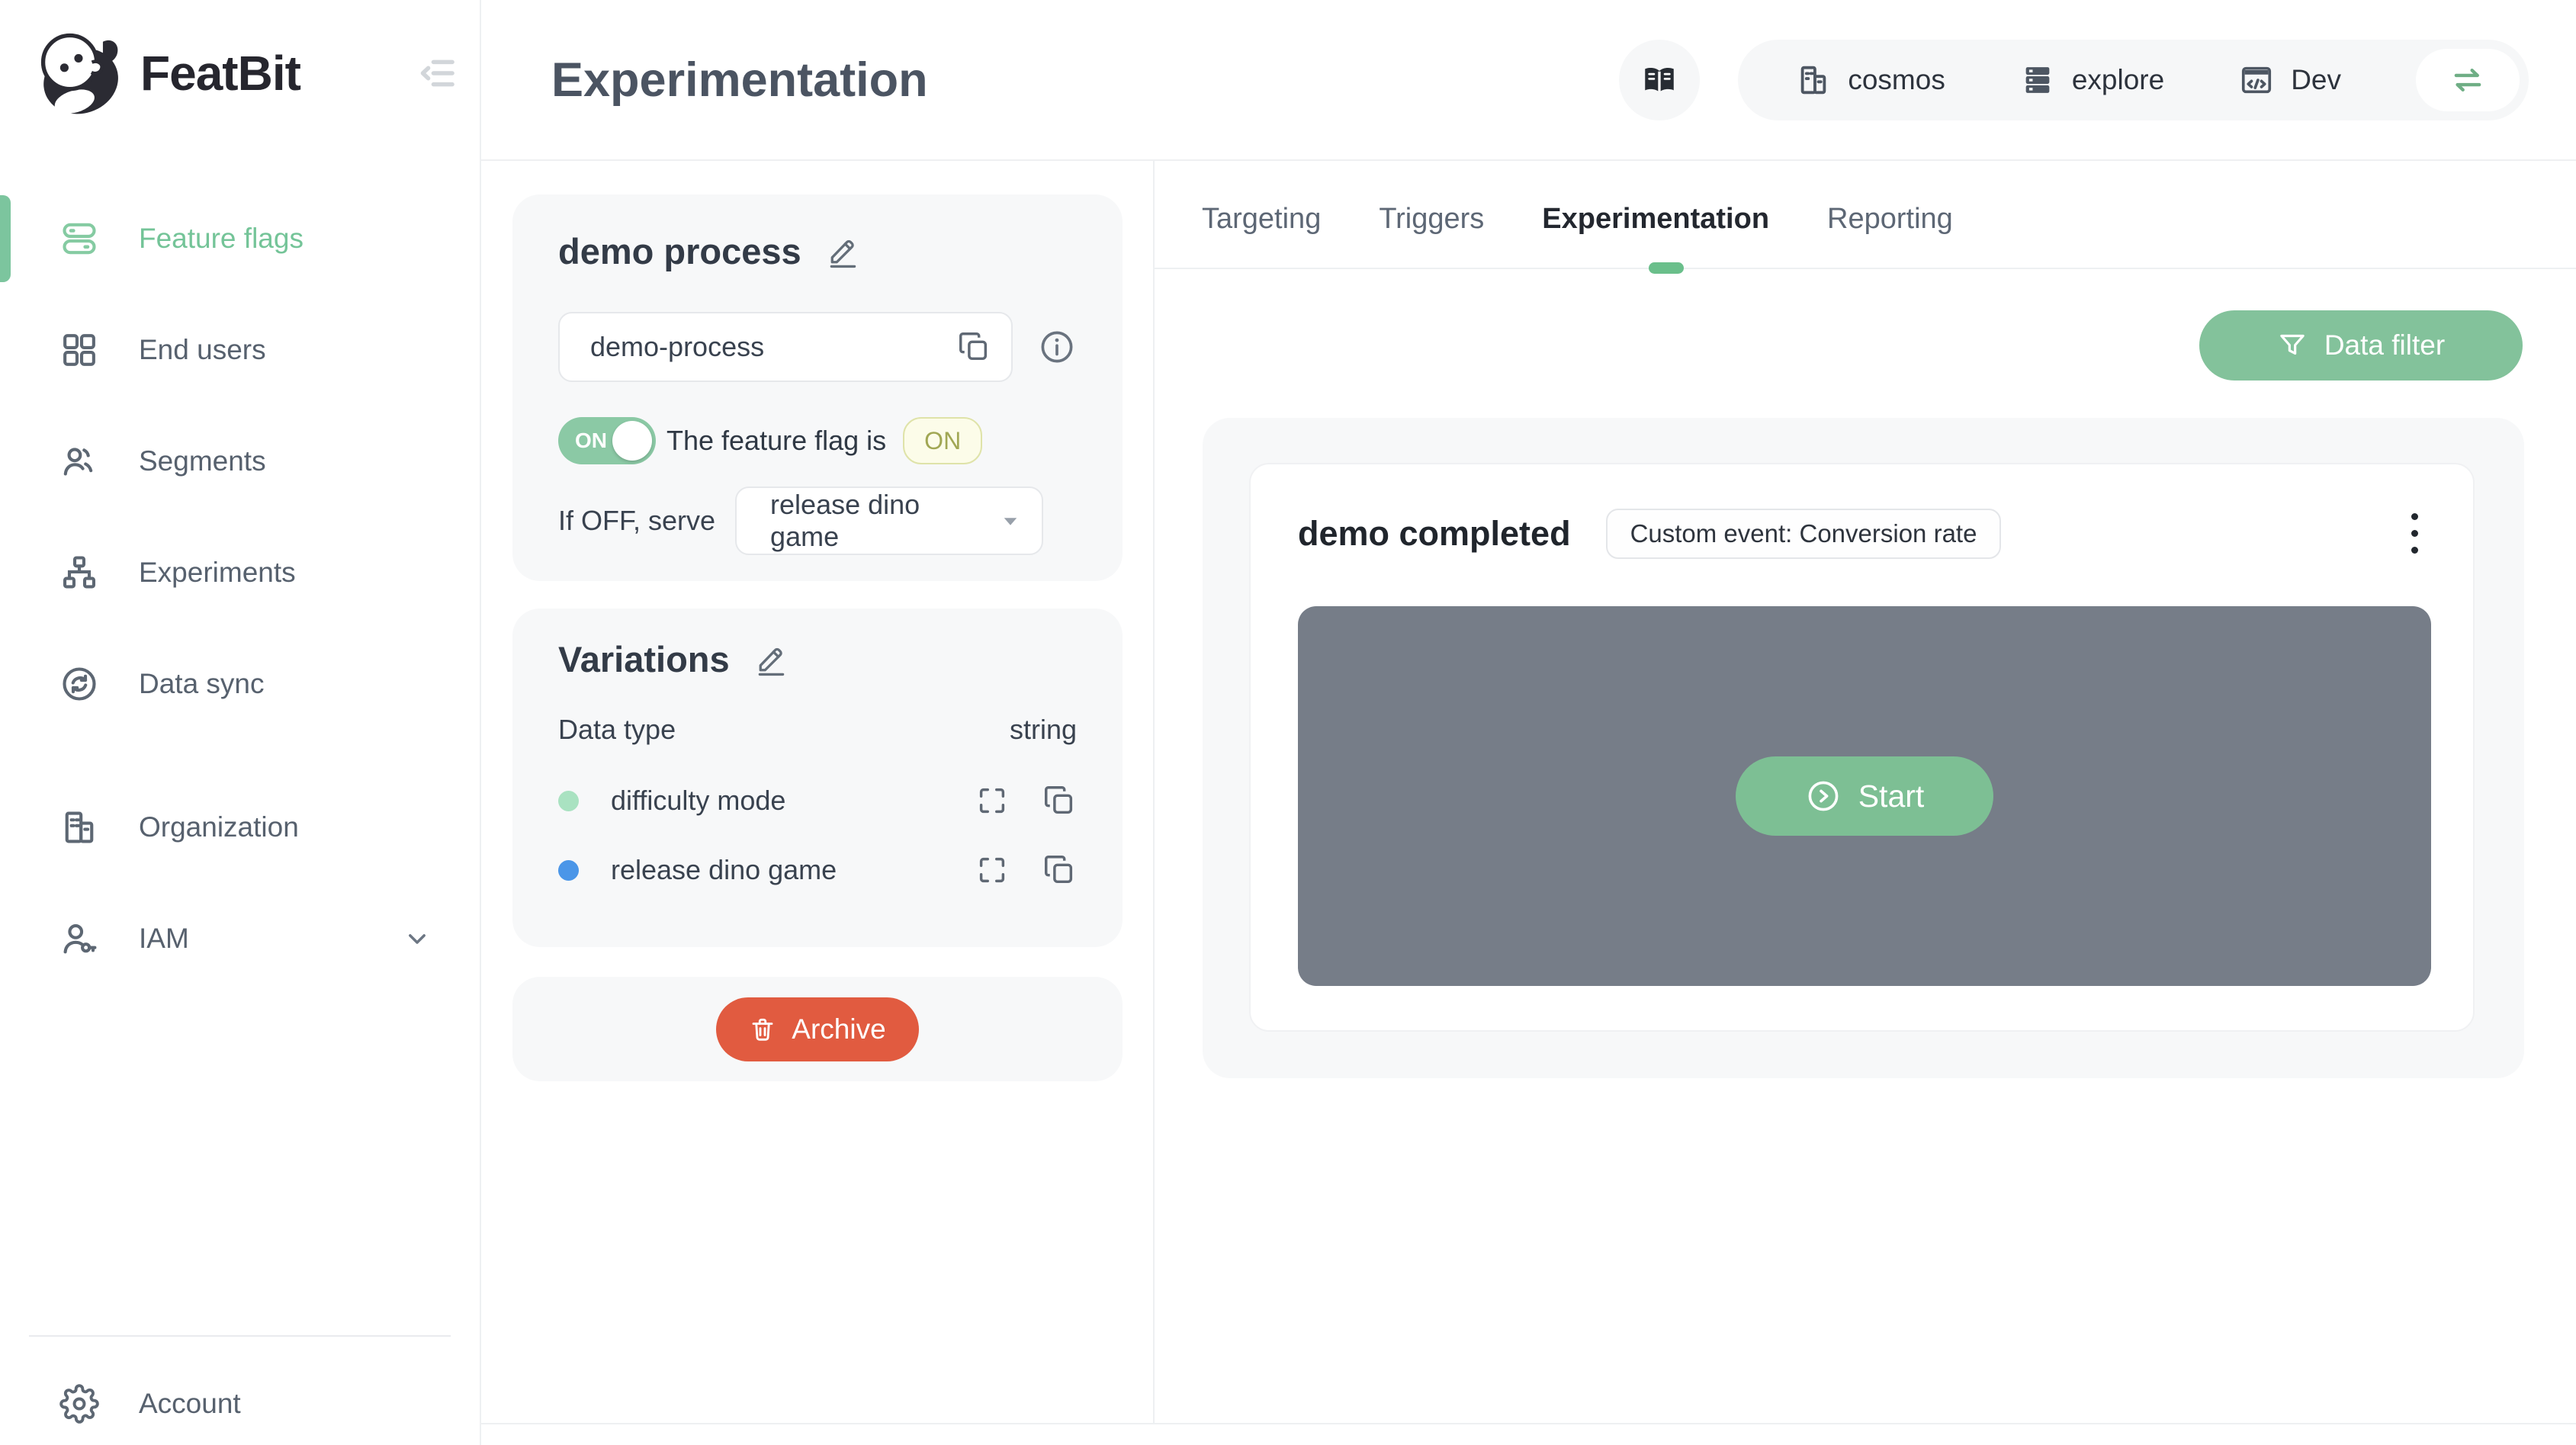  What do you see at coordinates (79, 684) in the screenshot?
I see `sync-icon` at bounding box center [79, 684].